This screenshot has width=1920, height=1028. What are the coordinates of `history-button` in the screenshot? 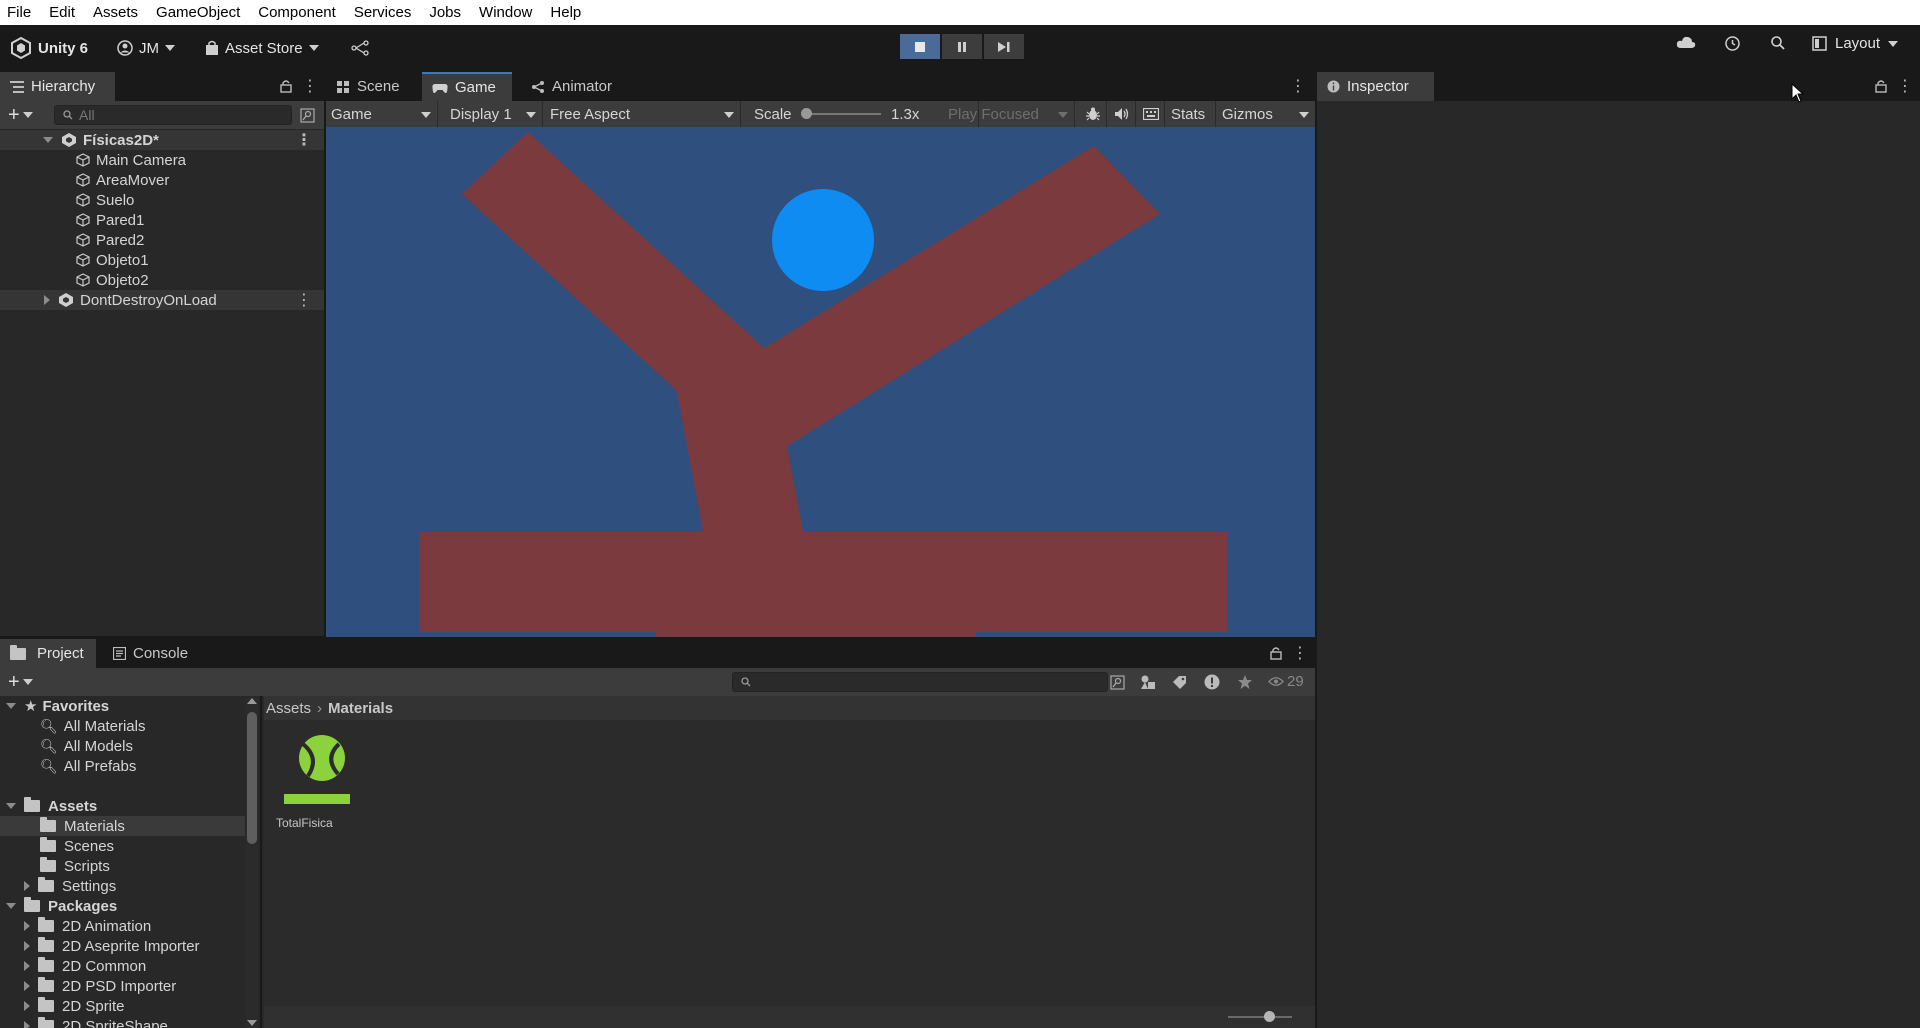 It's located at (1732, 43).